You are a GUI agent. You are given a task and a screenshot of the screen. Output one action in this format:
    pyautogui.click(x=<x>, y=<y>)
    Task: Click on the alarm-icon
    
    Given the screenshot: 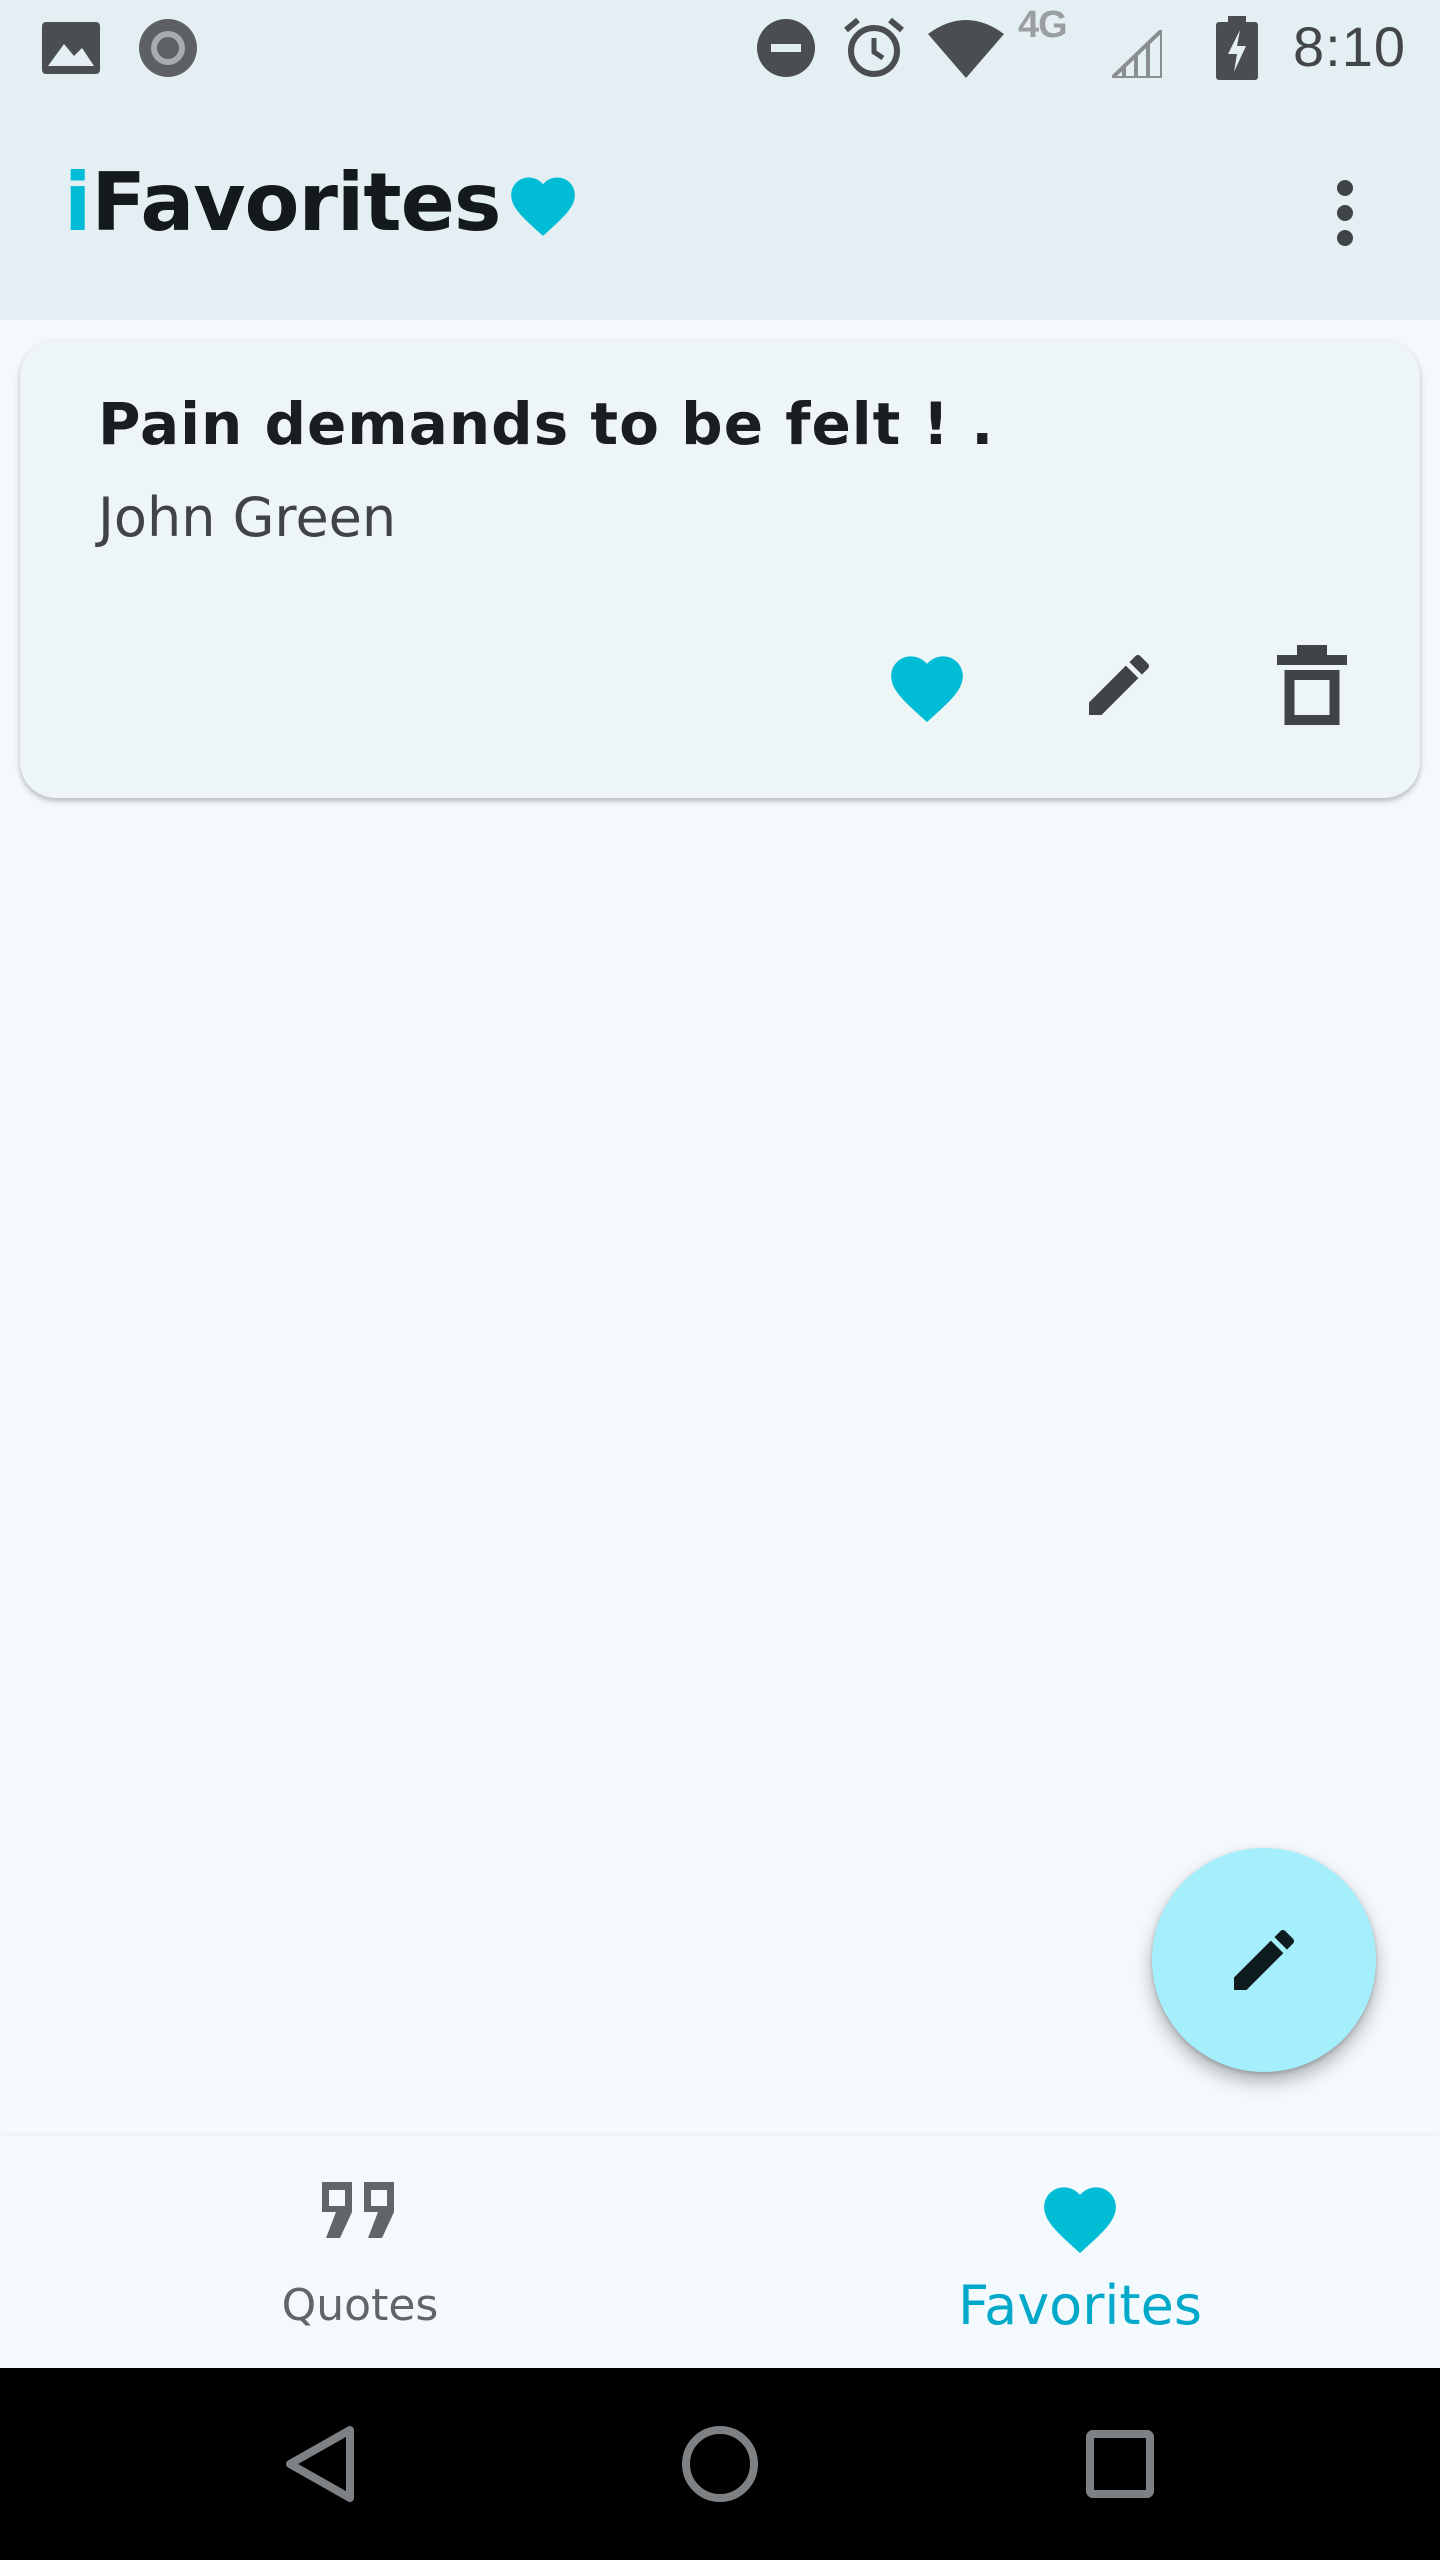 What is the action you would take?
    pyautogui.click(x=874, y=47)
    